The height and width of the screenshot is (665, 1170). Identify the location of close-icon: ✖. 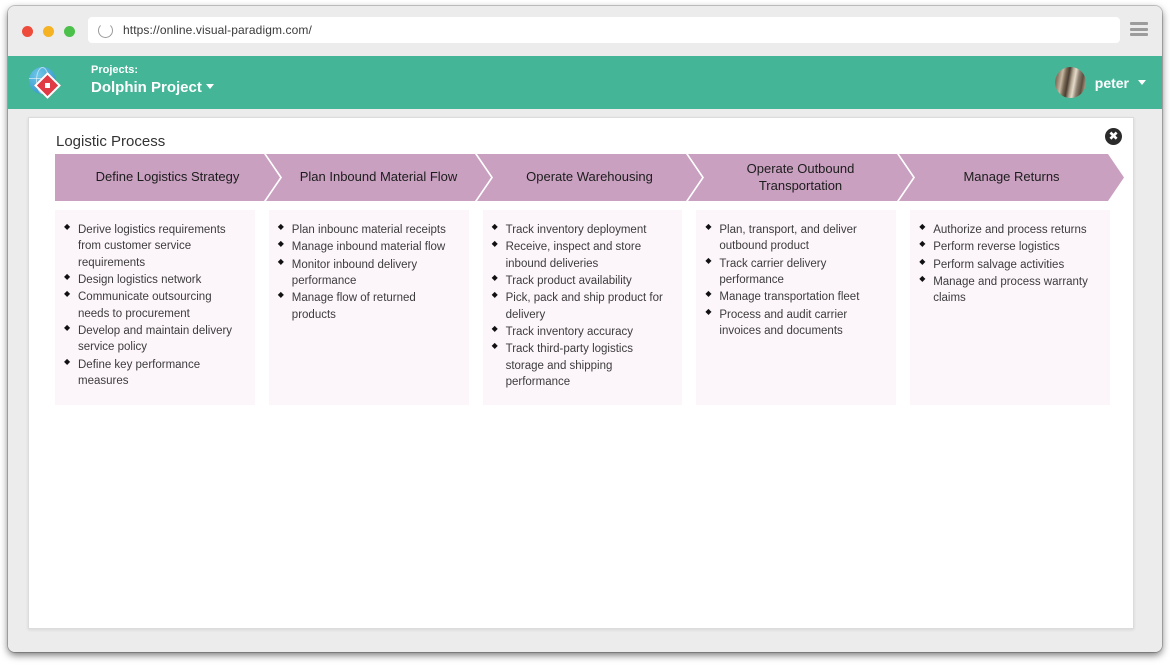
(1113, 136).